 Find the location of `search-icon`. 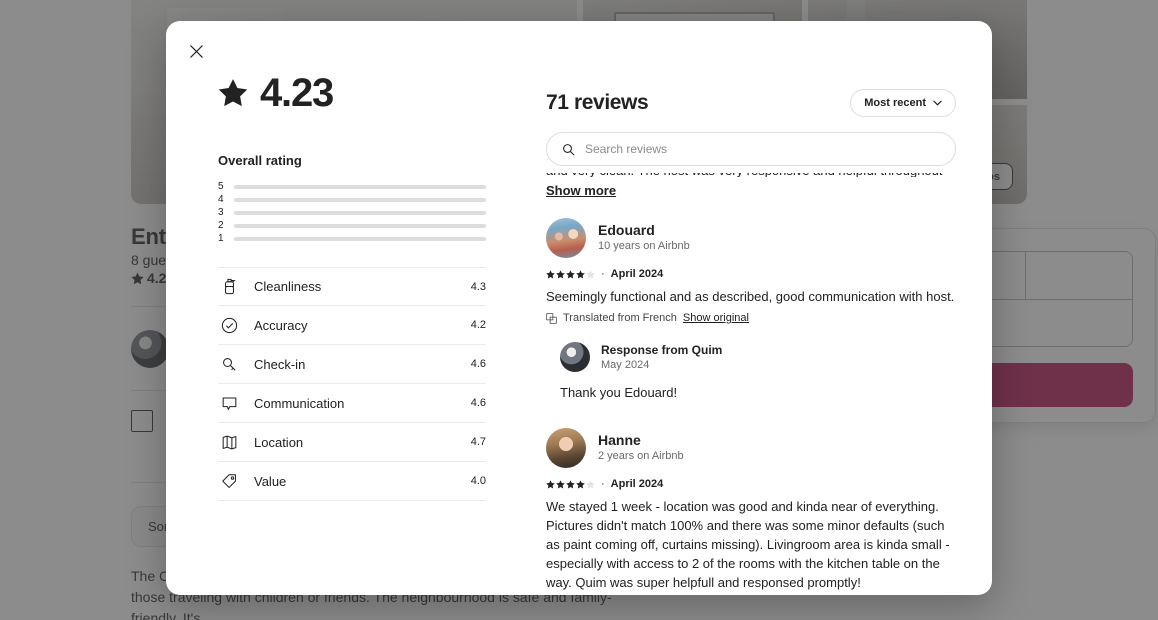

search-icon is located at coordinates (569, 149).